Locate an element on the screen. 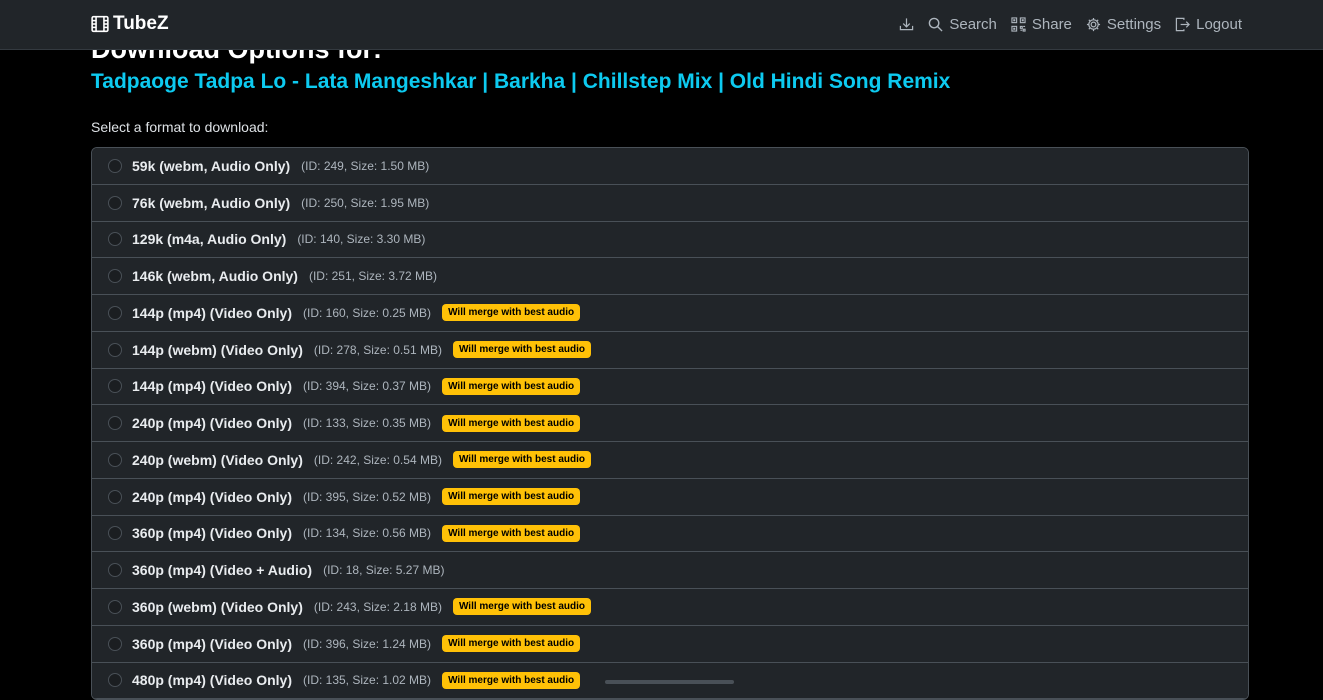  format-meta: (ID: 250, Size: 1.95 MB) is located at coordinates (365, 202).